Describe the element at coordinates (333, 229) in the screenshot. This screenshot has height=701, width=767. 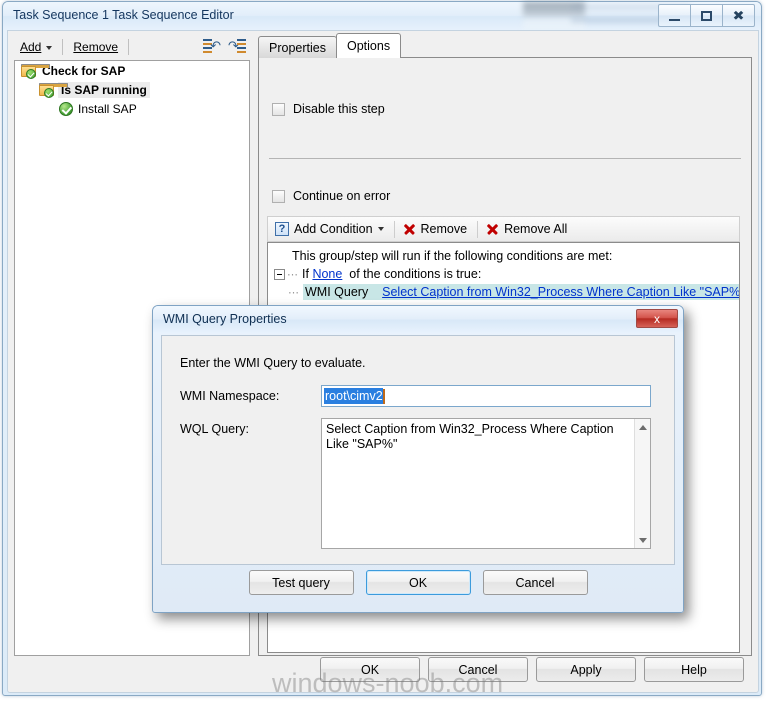
I see `add-condition-label: Add Condition` at that location.